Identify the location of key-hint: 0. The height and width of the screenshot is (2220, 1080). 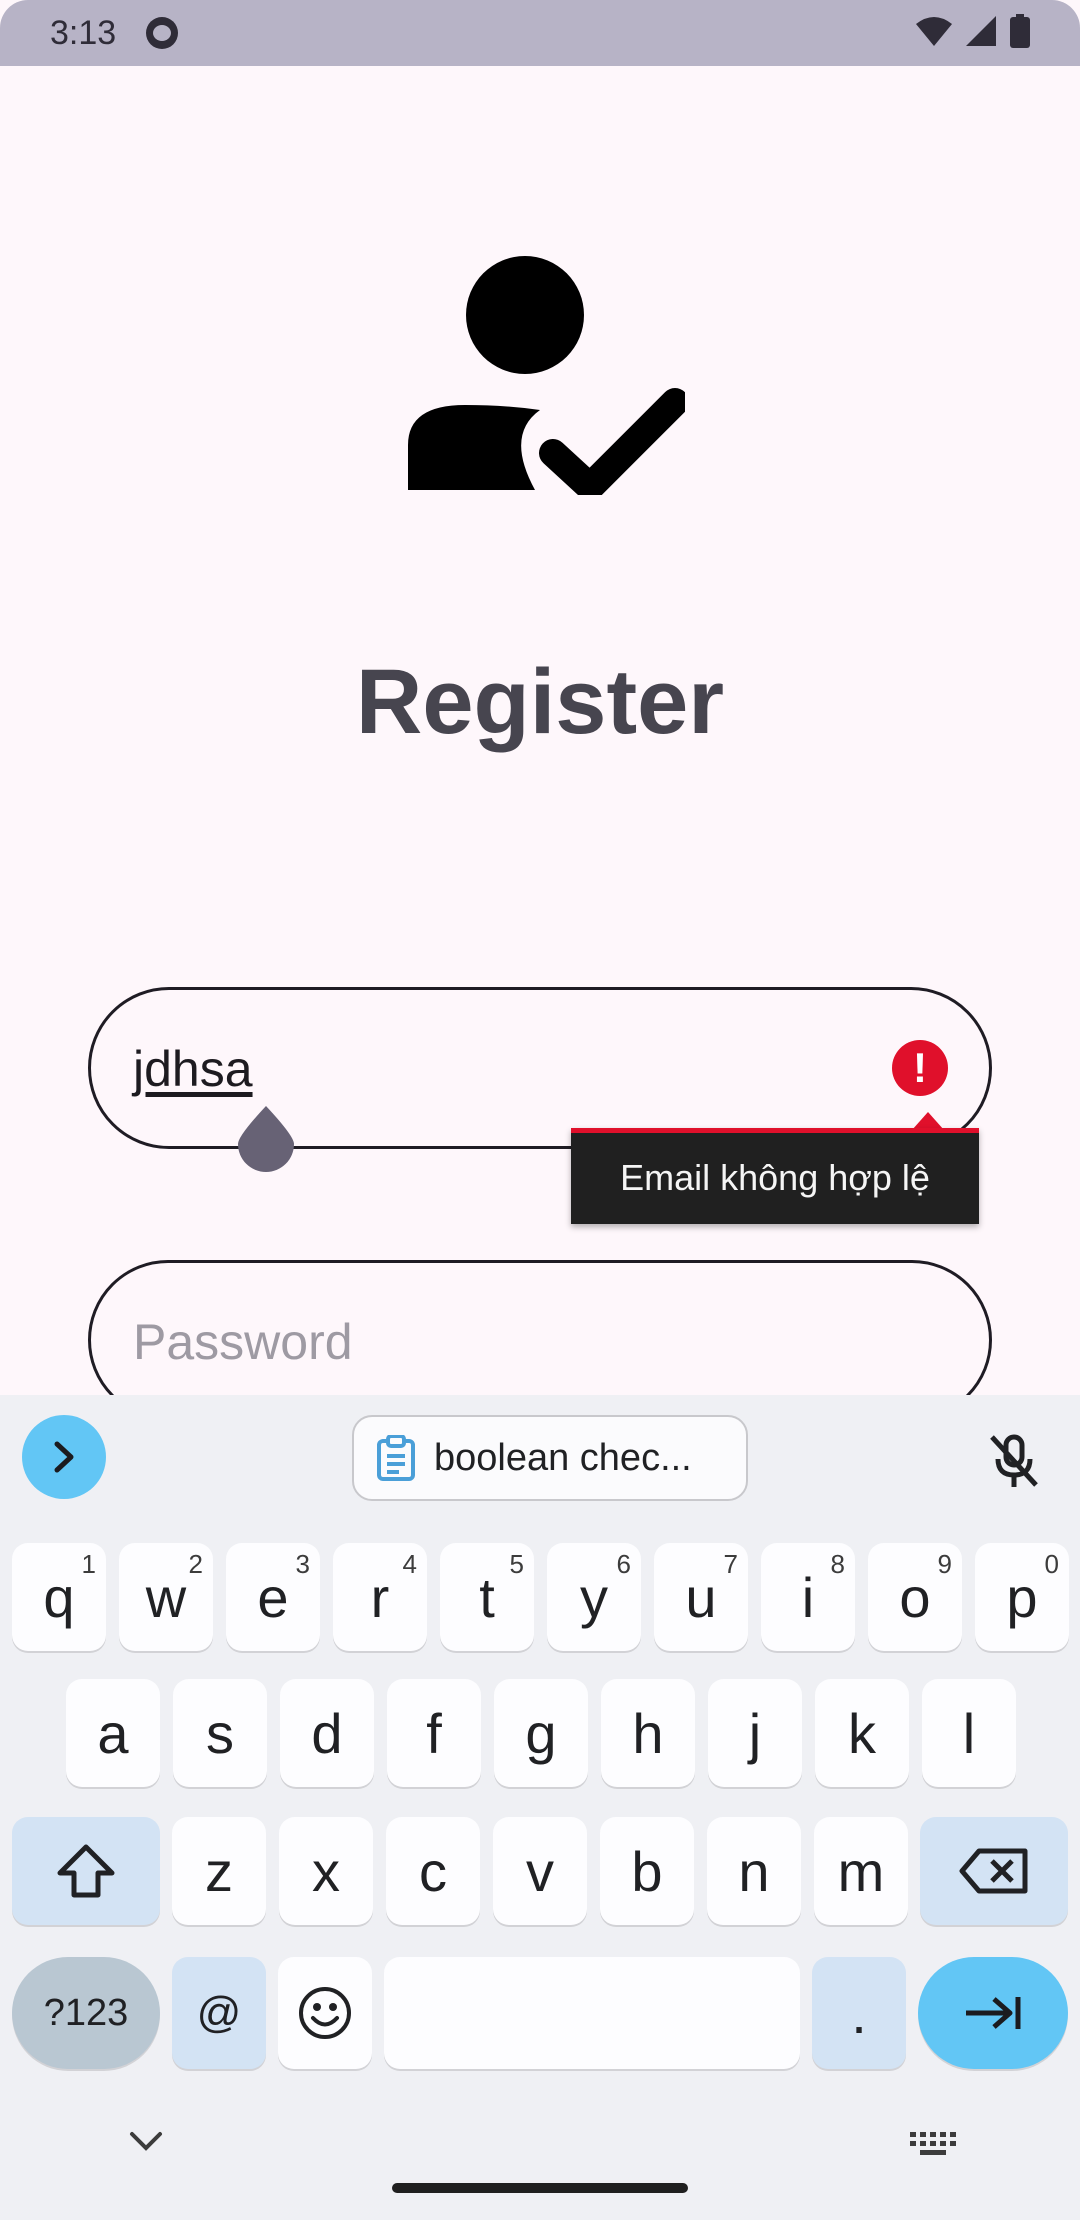
(1051, 1564).